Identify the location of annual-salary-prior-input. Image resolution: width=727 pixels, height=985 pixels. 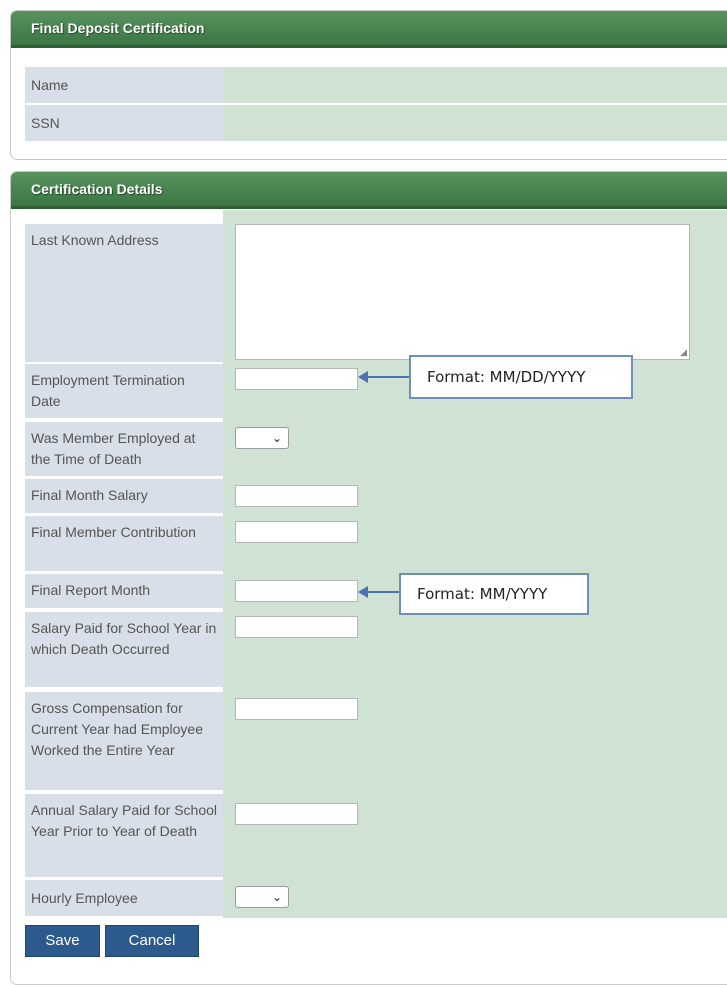
(296, 814).